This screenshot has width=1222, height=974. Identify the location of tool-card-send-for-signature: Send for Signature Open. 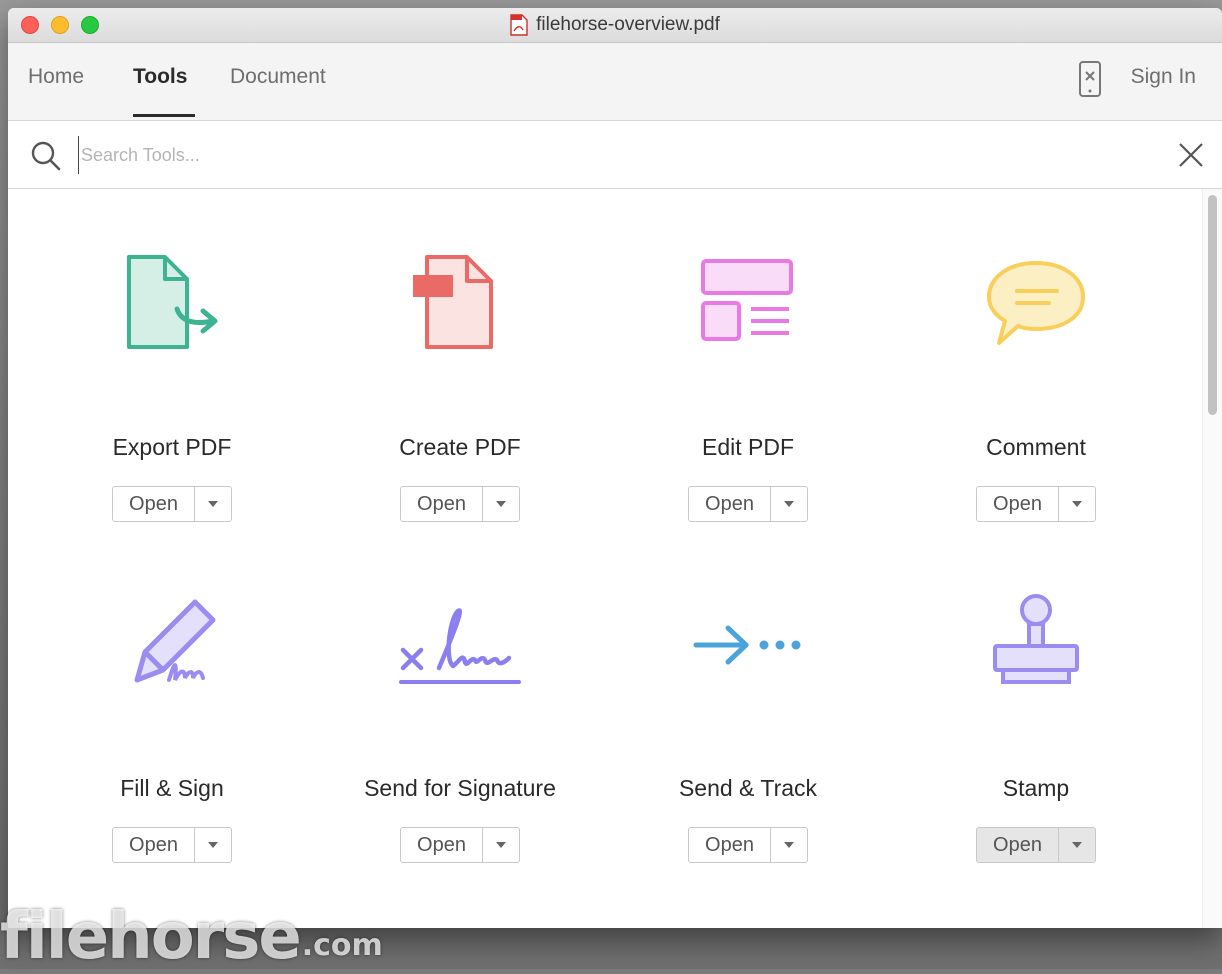
(460, 720).